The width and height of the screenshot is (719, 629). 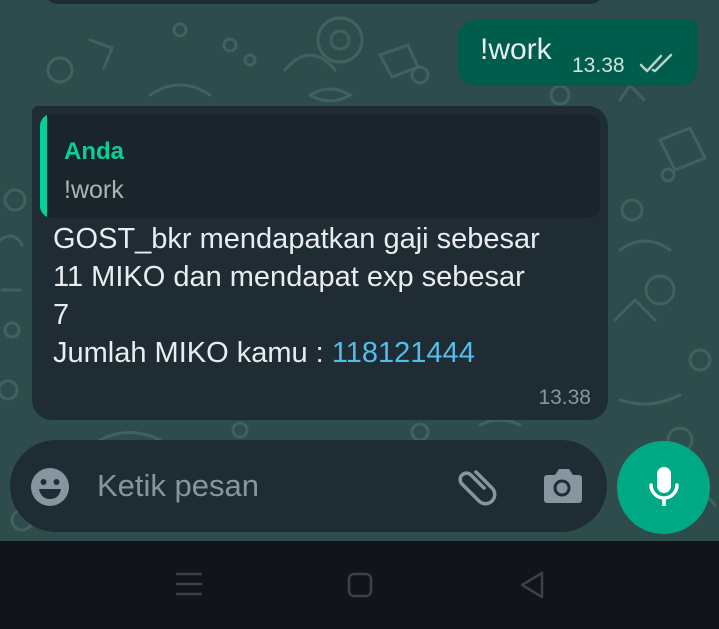 I want to click on outgoing-message-text: !work, so click(x=516, y=49).